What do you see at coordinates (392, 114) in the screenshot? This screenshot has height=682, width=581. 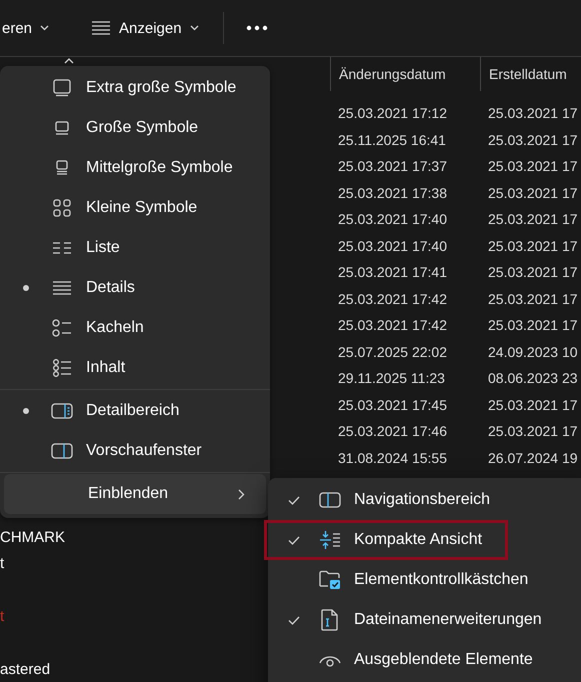 I see `table-cell-text: 25.03.2021 17:12` at bounding box center [392, 114].